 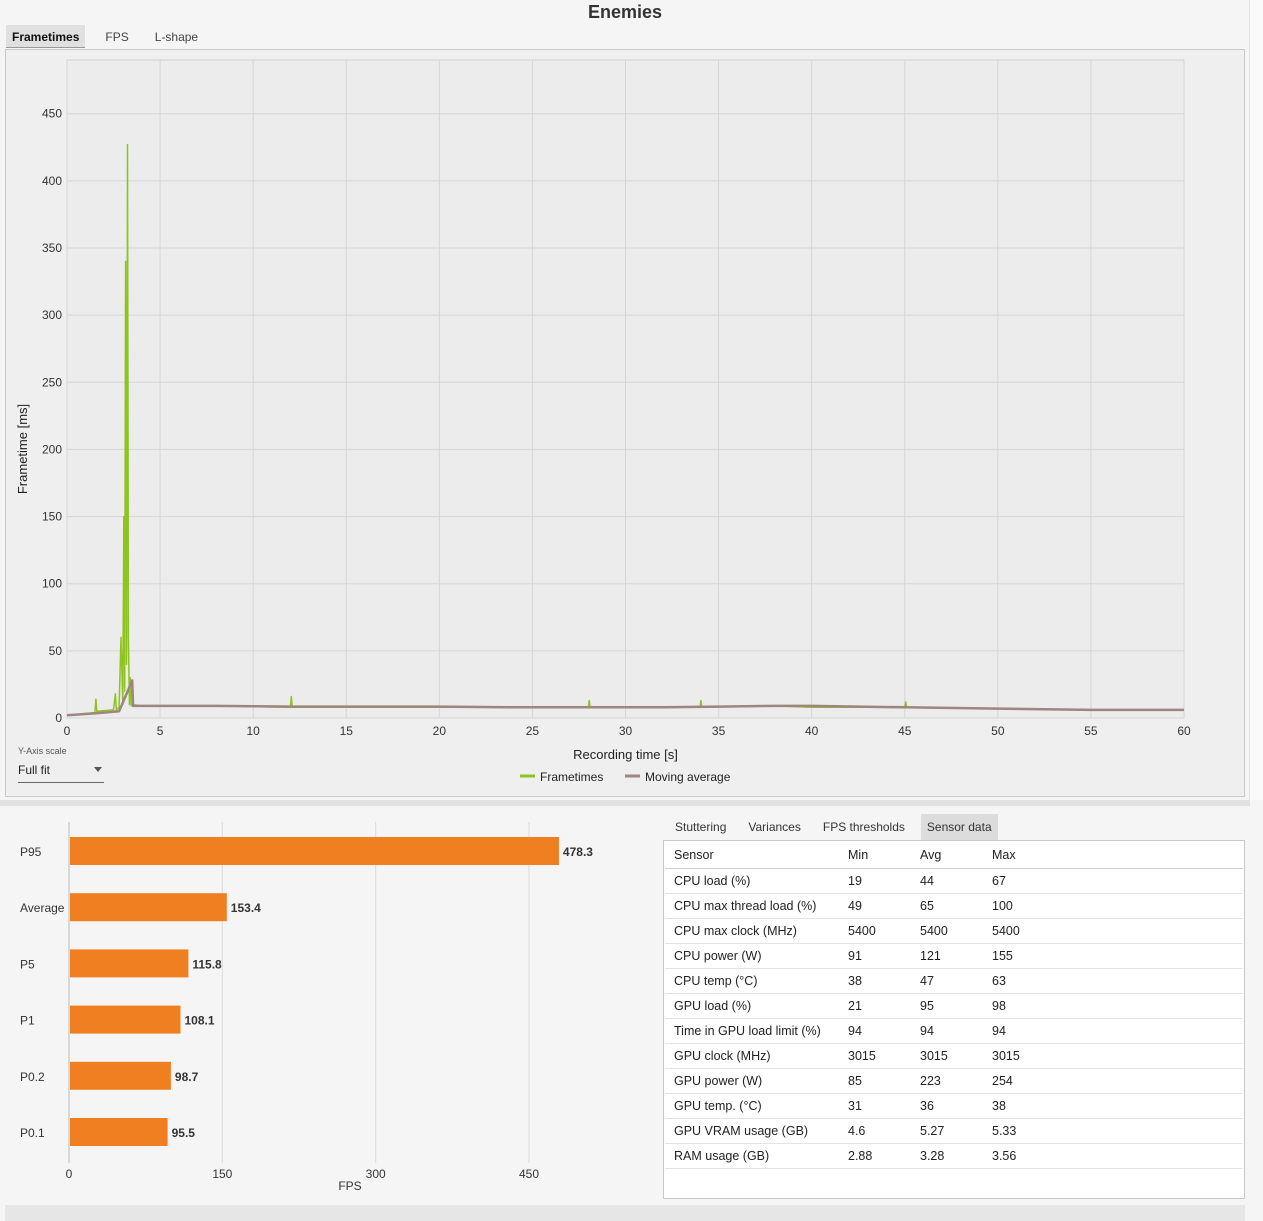 I want to click on x-axis-title: Recording time [s], so click(x=625, y=754).